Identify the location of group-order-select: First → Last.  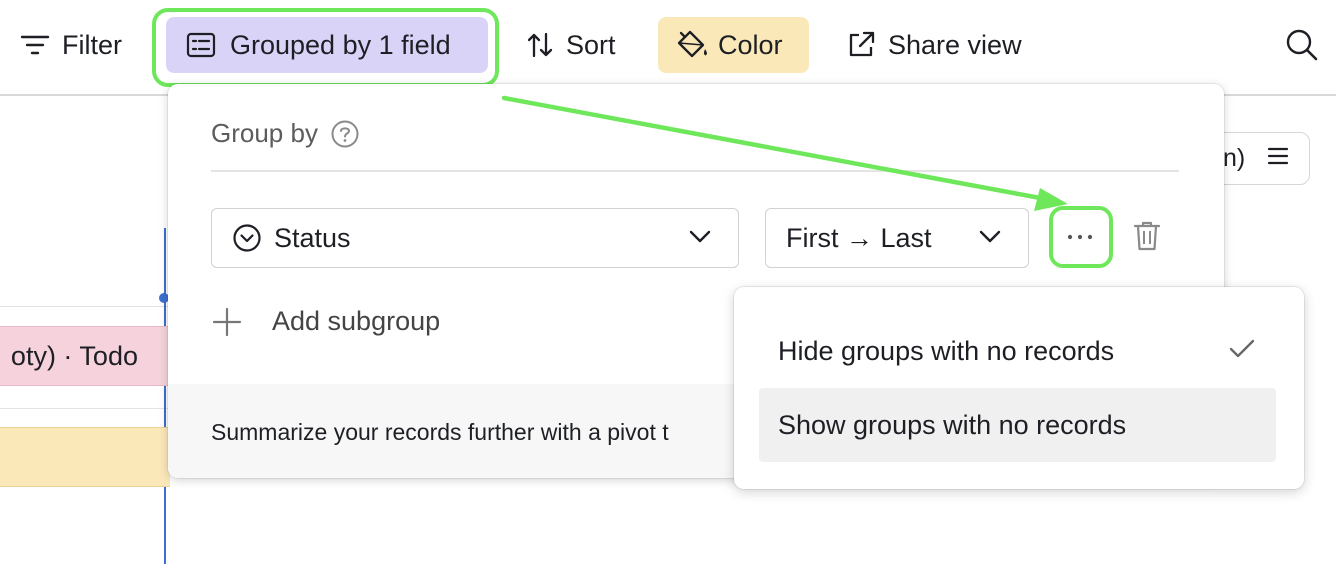
(897, 238).